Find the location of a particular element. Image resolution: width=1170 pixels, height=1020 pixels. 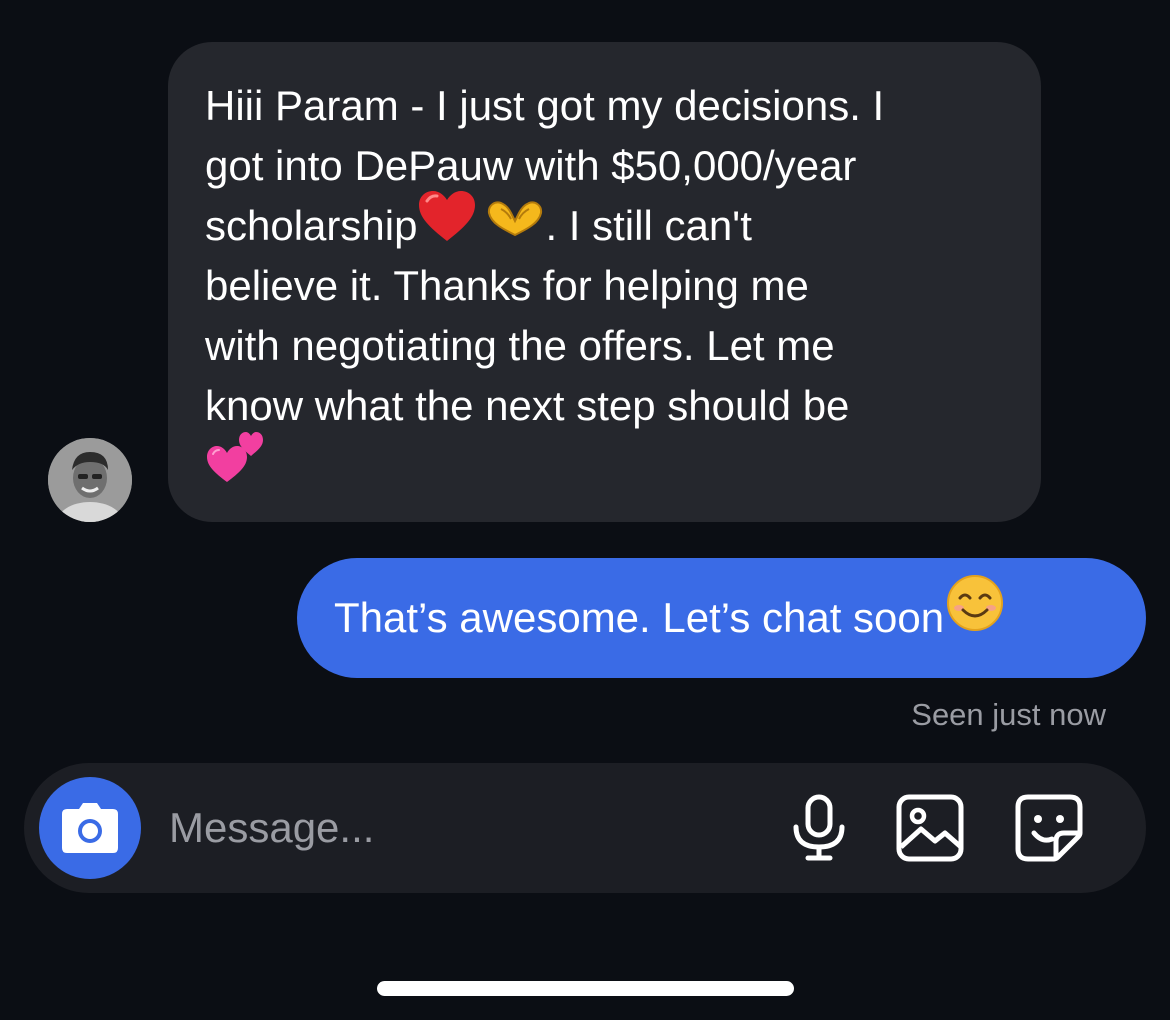

camera-button is located at coordinates (90, 828).